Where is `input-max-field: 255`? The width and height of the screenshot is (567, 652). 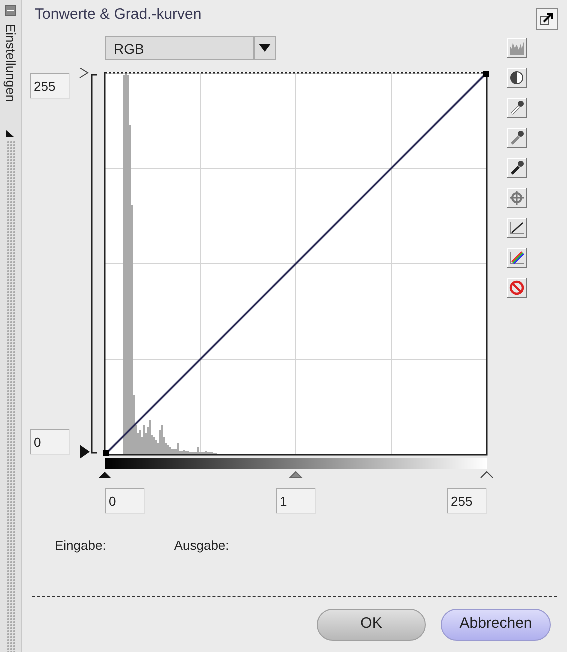 input-max-field: 255 is located at coordinates (467, 501).